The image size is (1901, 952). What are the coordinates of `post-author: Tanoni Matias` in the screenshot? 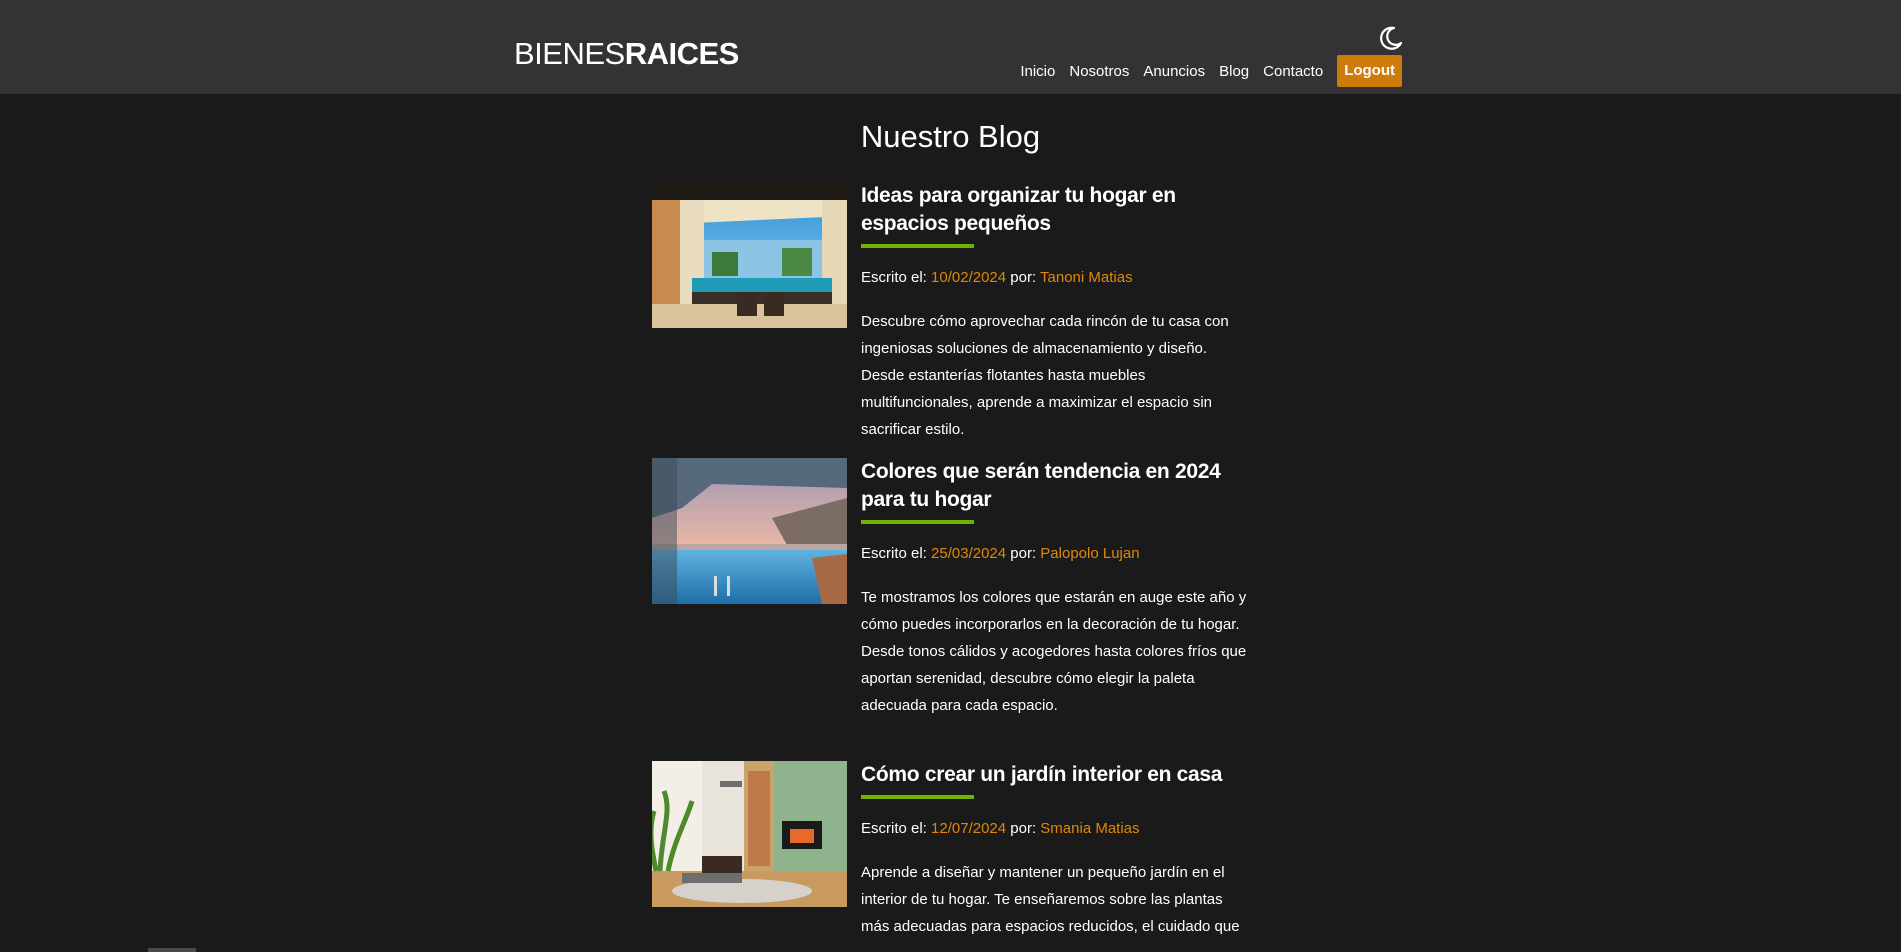 It's located at (1086, 277).